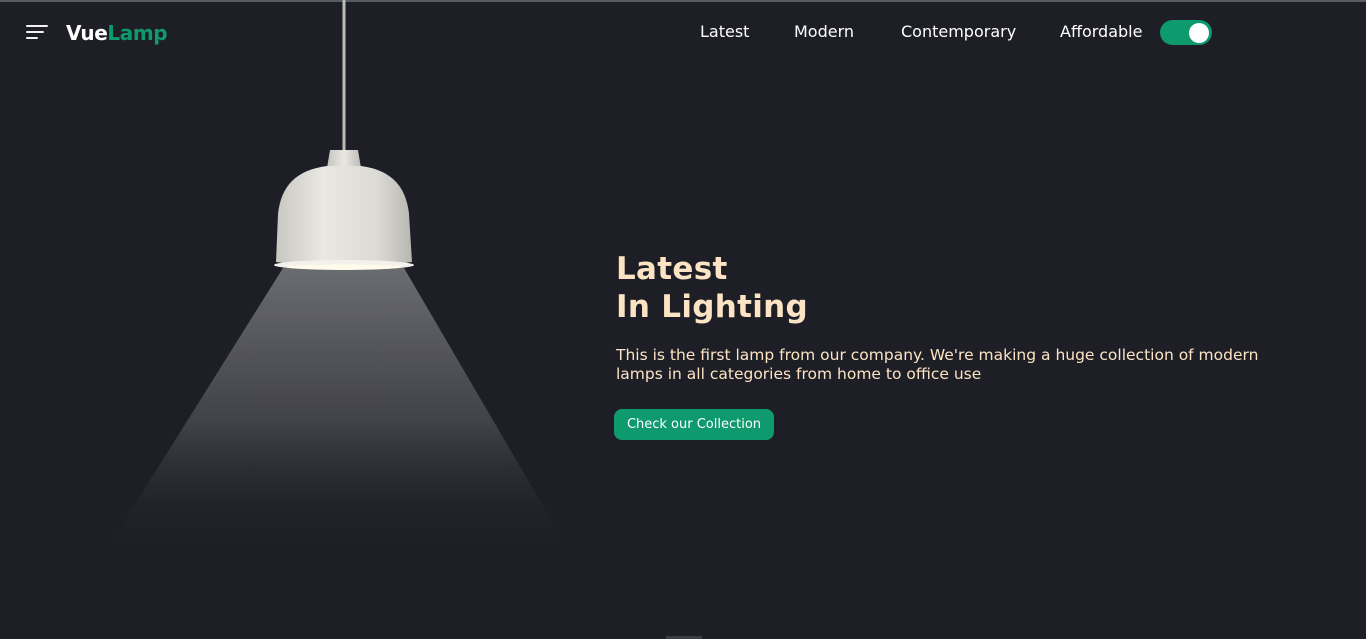  What do you see at coordinates (724, 32) in the screenshot?
I see `nav-latest: Latest` at bounding box center [724, 32].